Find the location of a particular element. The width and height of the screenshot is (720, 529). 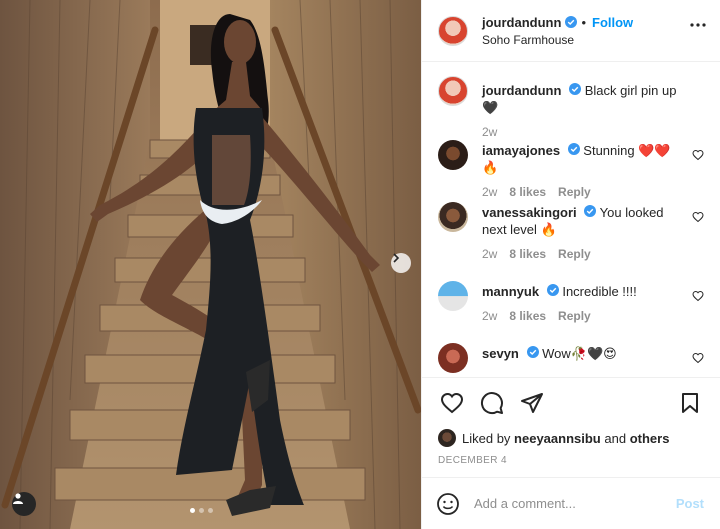

comment-button is located at coordinates (492, 403).